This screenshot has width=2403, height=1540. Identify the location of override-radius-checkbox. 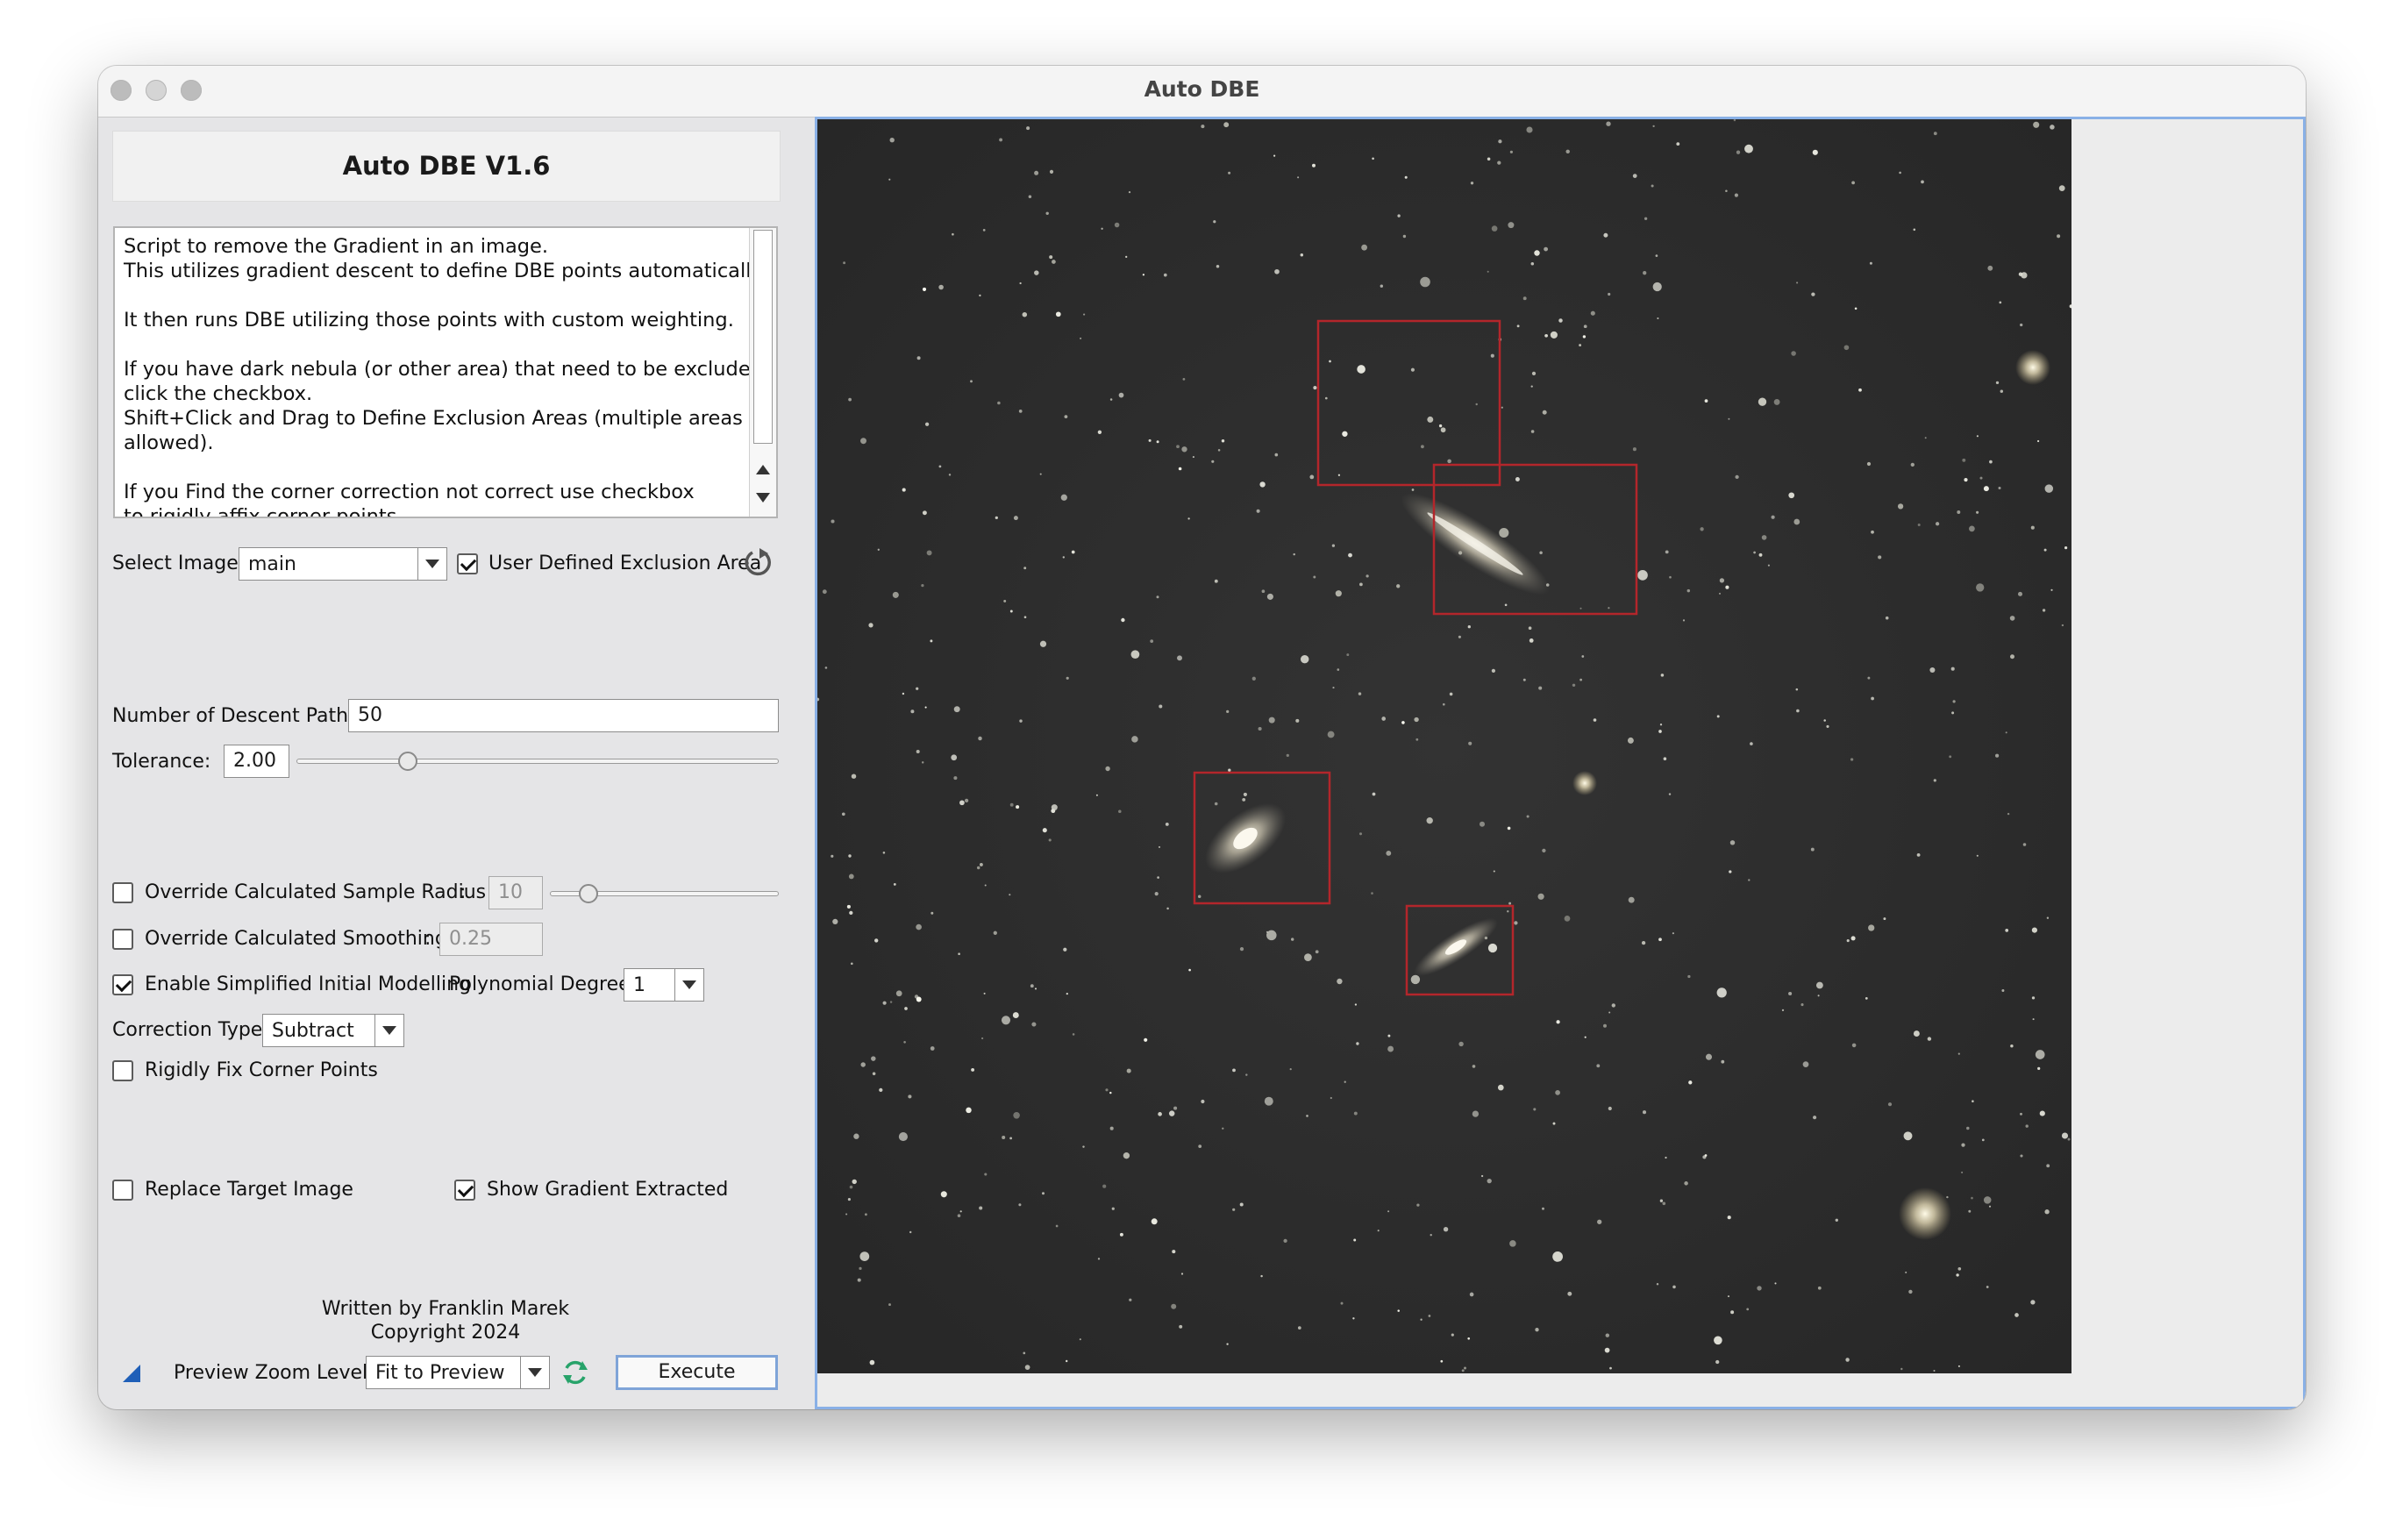
(123, 893).